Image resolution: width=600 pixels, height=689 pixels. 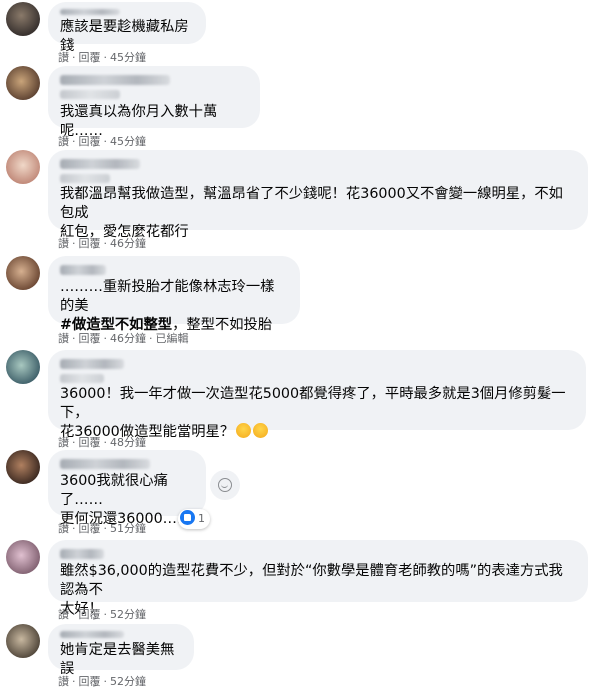 I want to click on reaction-summary: 1, so click(x=194, y=519).